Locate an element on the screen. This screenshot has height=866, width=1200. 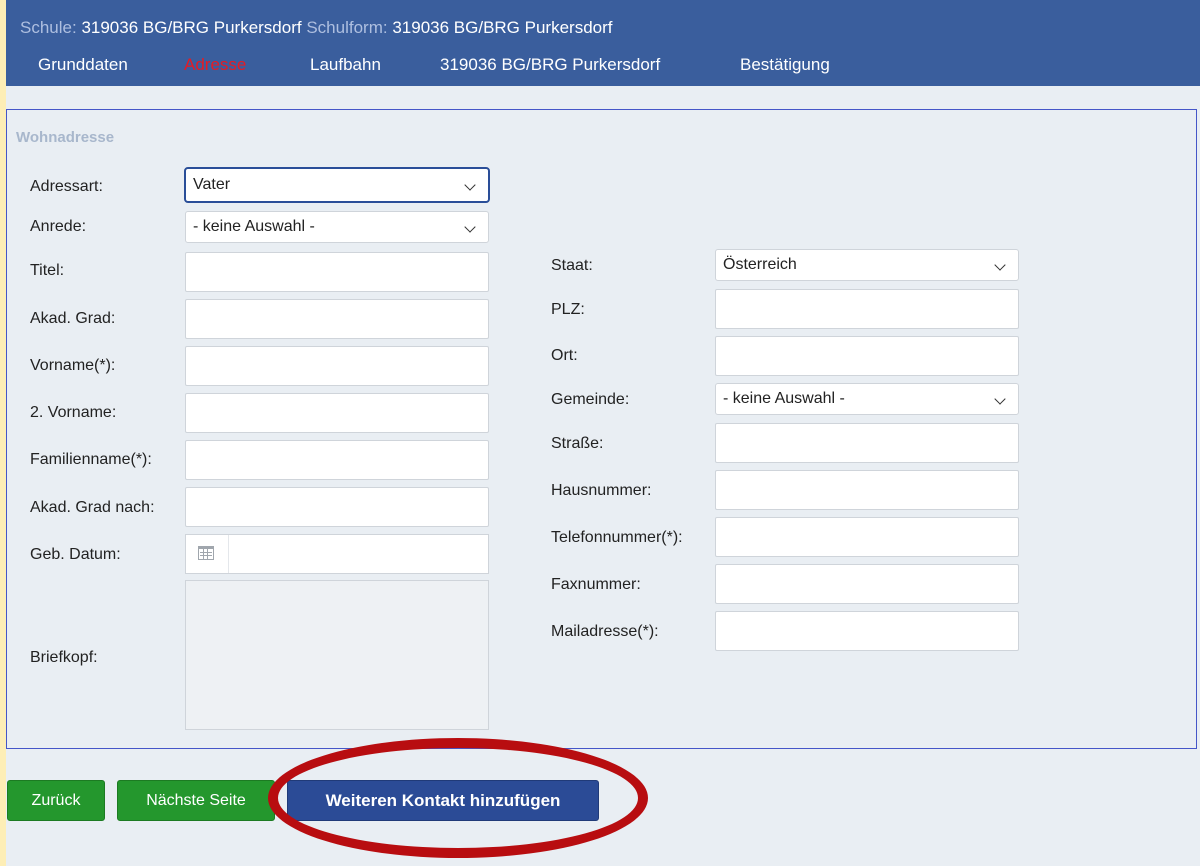
back-button: Zurück is located at coordinates (56, 800).